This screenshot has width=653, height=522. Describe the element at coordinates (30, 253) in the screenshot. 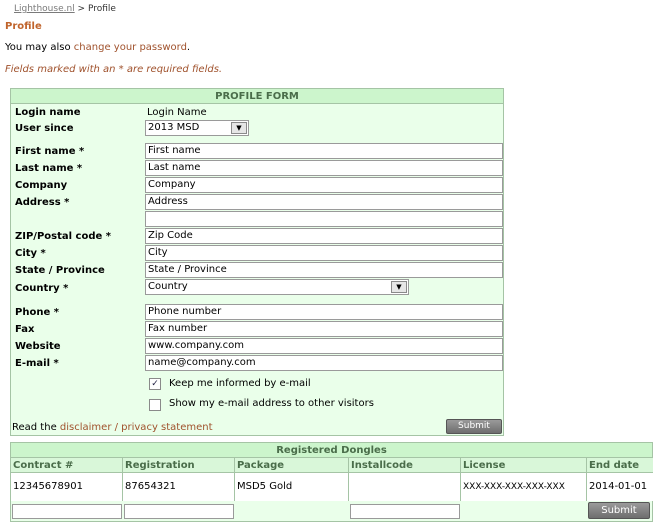

I see `city-label: City *` at that location.